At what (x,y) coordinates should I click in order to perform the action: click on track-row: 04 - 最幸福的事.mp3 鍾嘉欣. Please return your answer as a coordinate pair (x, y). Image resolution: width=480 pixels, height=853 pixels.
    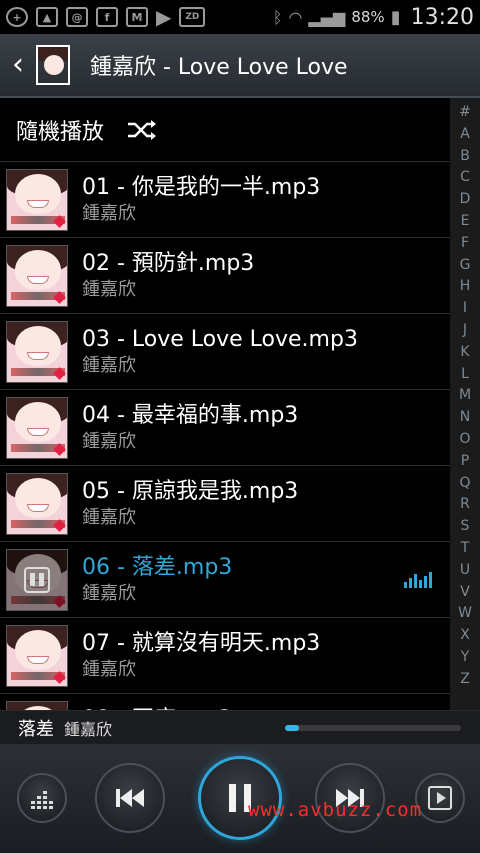
    Looking at the image, I should click on (225, 428).